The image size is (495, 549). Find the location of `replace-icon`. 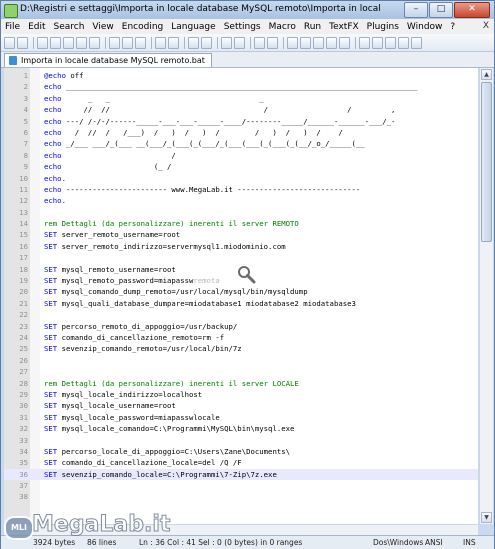

replace-icon is located at coordinates (206, 42).